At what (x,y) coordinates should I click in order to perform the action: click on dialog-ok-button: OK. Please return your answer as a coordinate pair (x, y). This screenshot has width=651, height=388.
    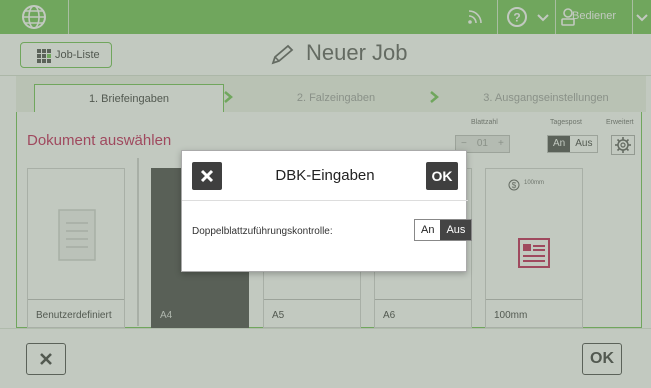
    Looking at the image, I should click on (442, 176).